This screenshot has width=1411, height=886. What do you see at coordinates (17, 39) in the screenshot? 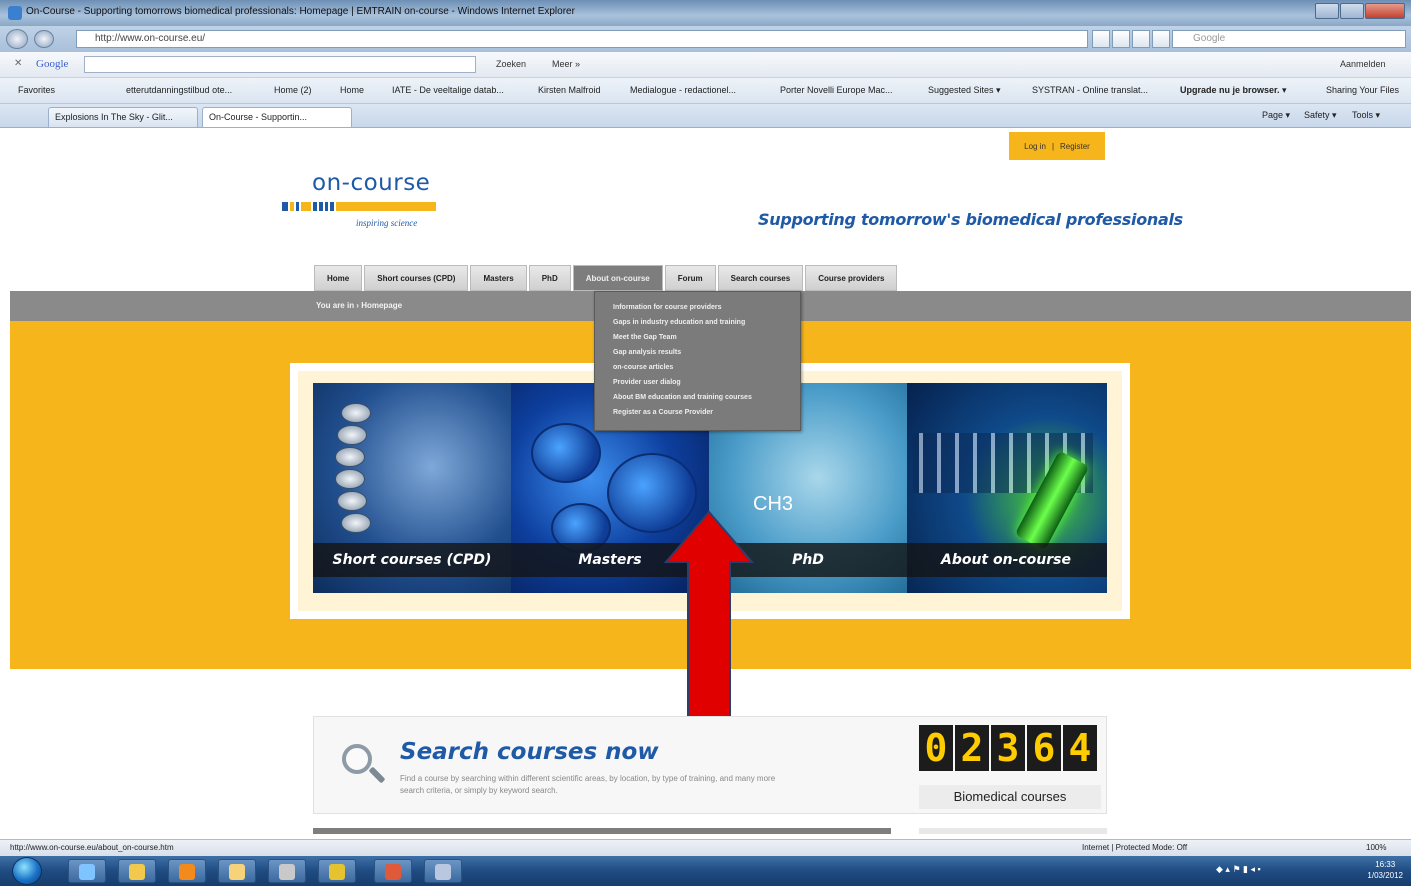
I see `back-button` at bounding box center [17, 39].